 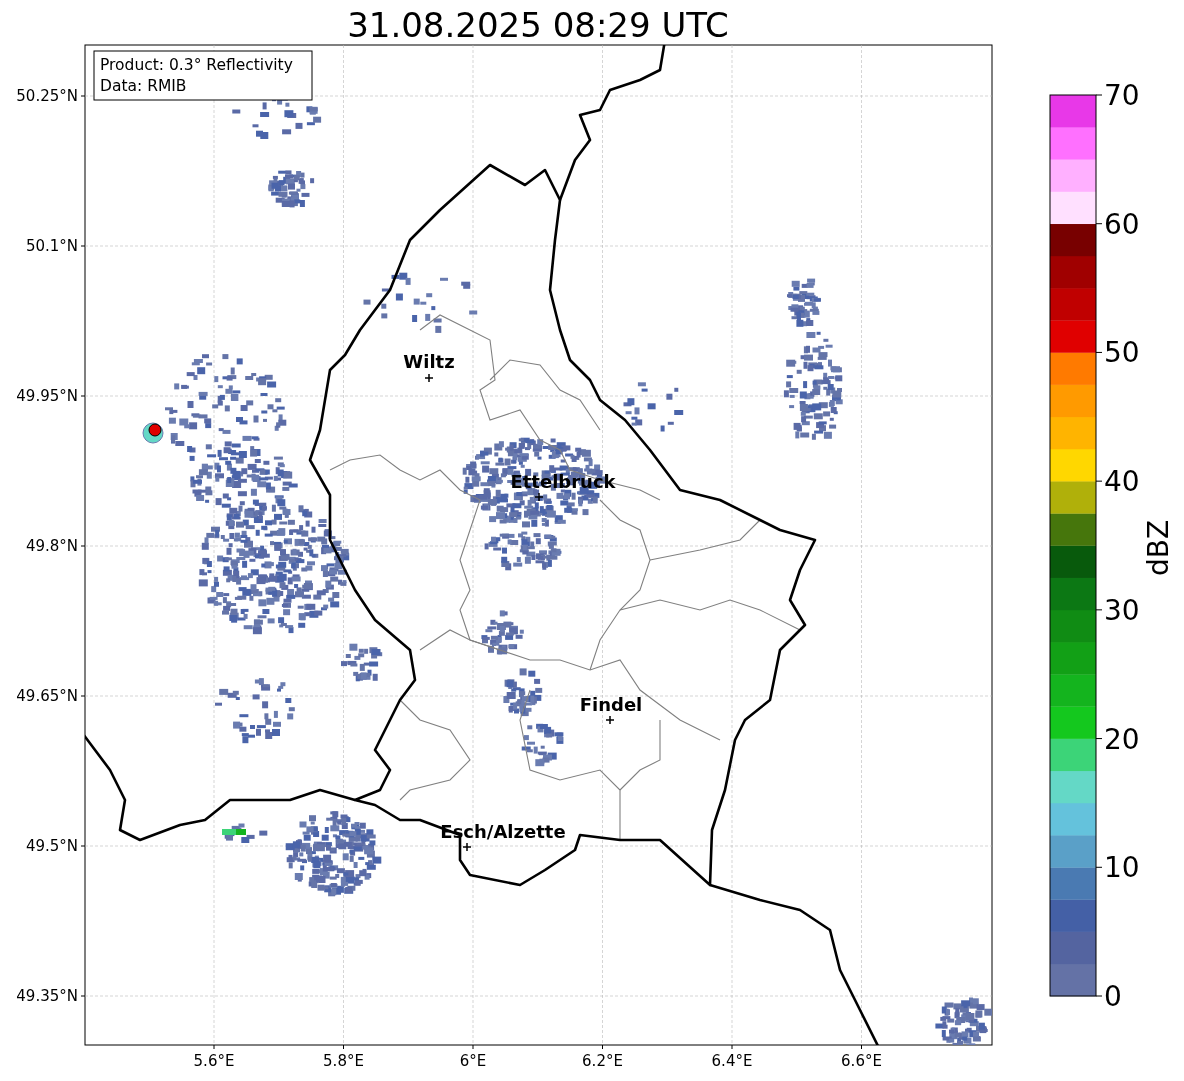 What do you see at coordinates (611, 704) in the screenshot?
I see `city-label: Findel` at bounding box center [611, 704].